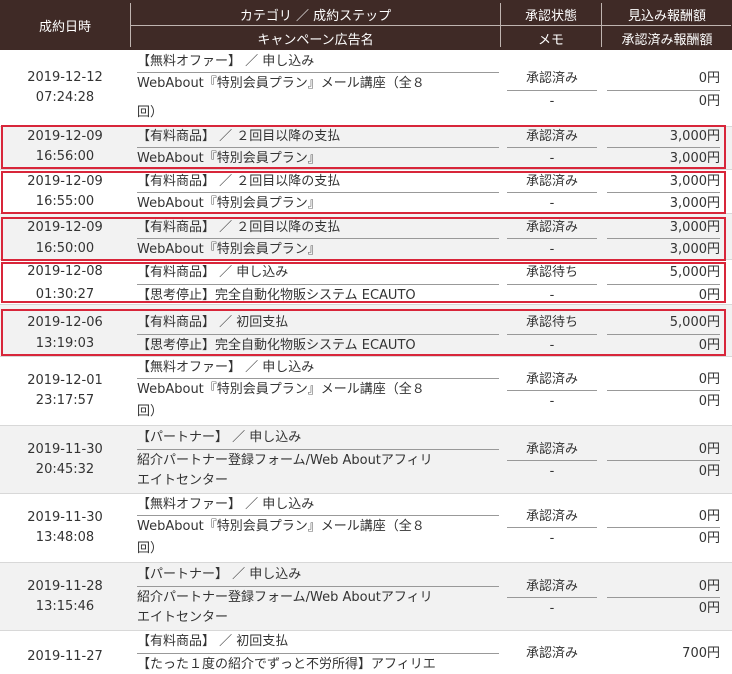 This screenshot has height=674, width=732. What do you see at coordinates (65, 469) in the screenshot?
I see `row-time: 20:45:32` at bounding box center [65, 469].